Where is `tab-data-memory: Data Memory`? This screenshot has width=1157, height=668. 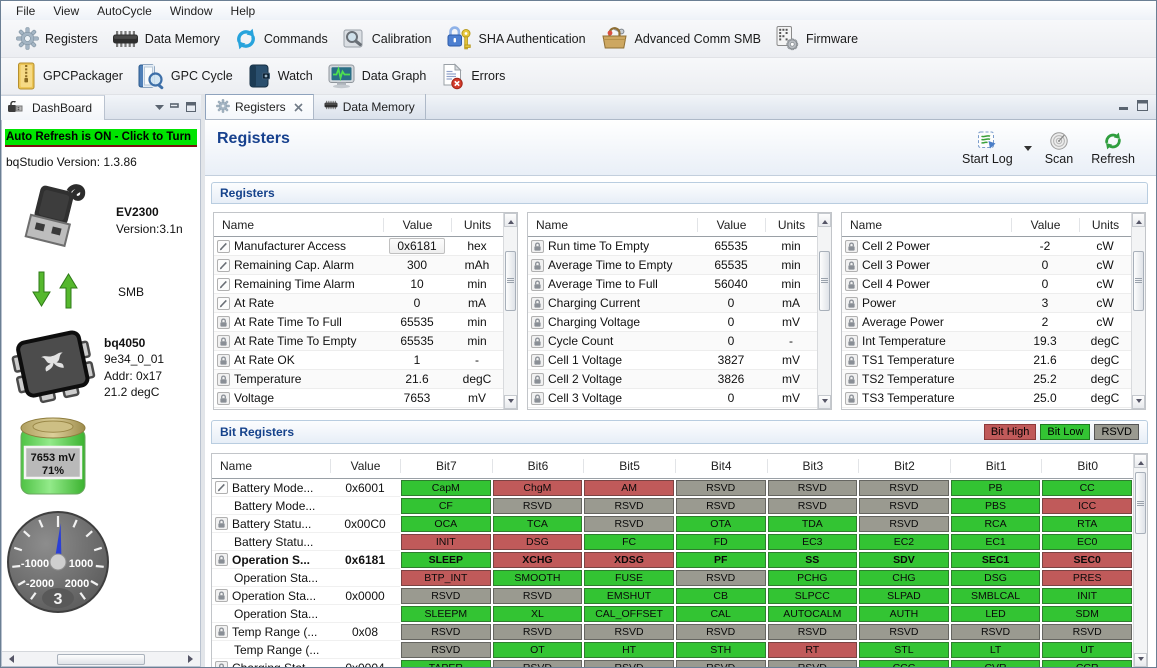
tab-data-memory: Data Memory is located at coordinates (370, 106).